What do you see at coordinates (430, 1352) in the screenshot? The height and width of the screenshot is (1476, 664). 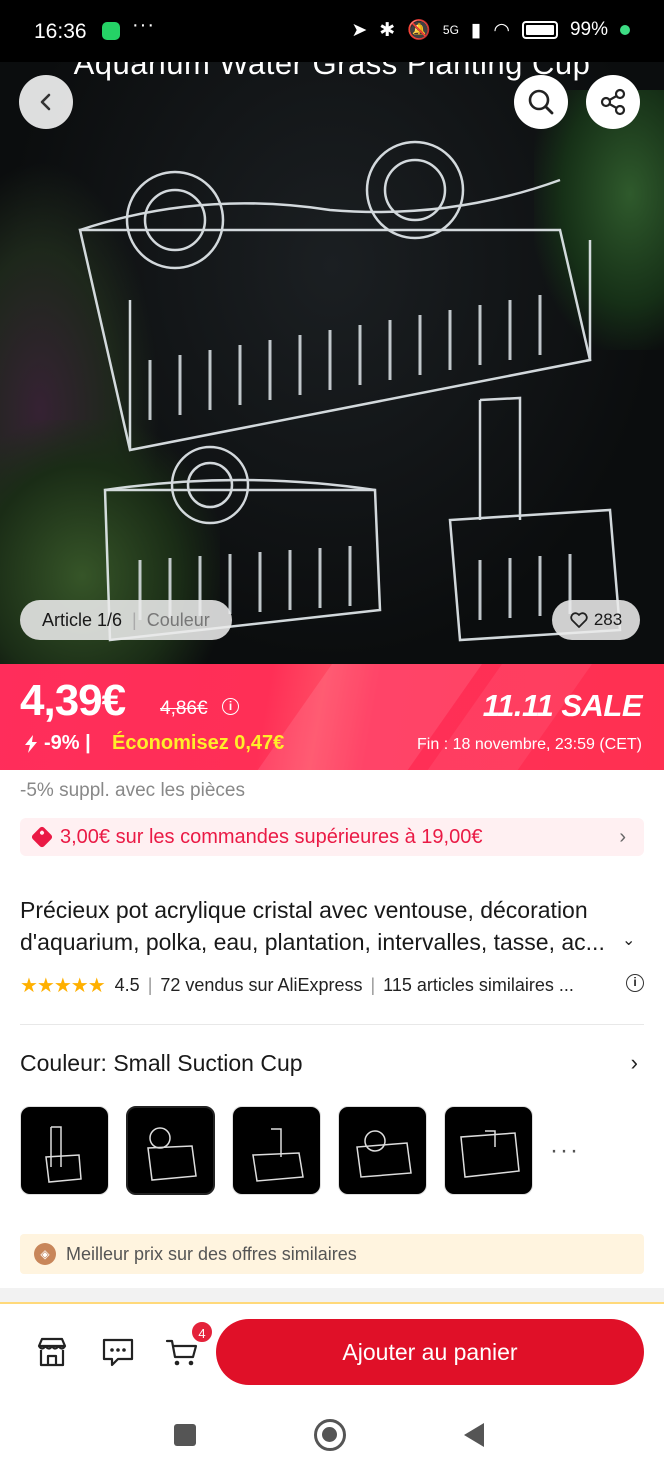 I see `add-to-cart-button: Ajouter au panier` at bounding box center [430, 1352].